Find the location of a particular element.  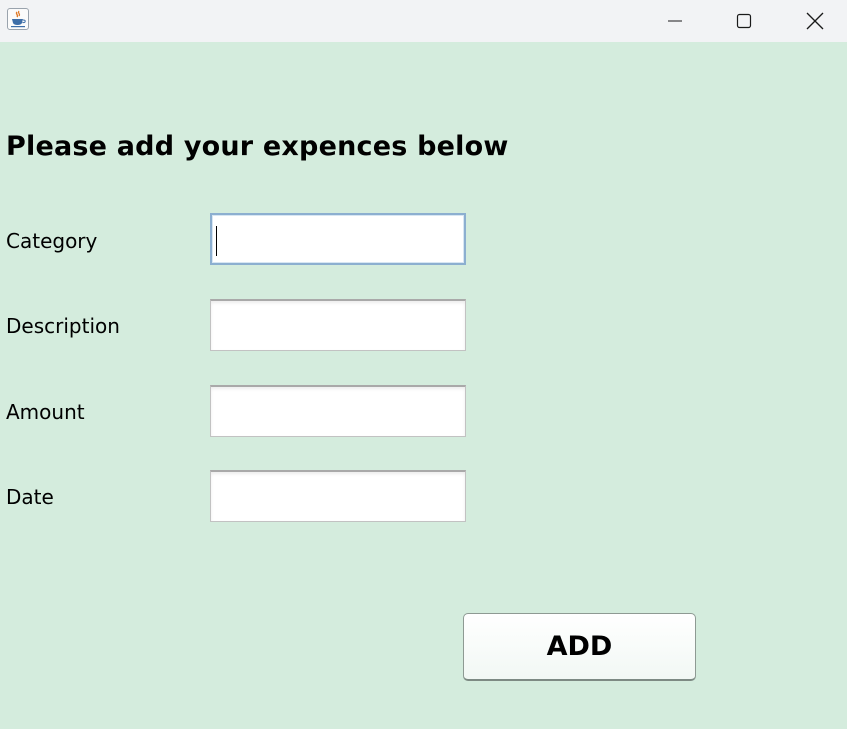

maximize-icon is located at coordinates (744, 21).